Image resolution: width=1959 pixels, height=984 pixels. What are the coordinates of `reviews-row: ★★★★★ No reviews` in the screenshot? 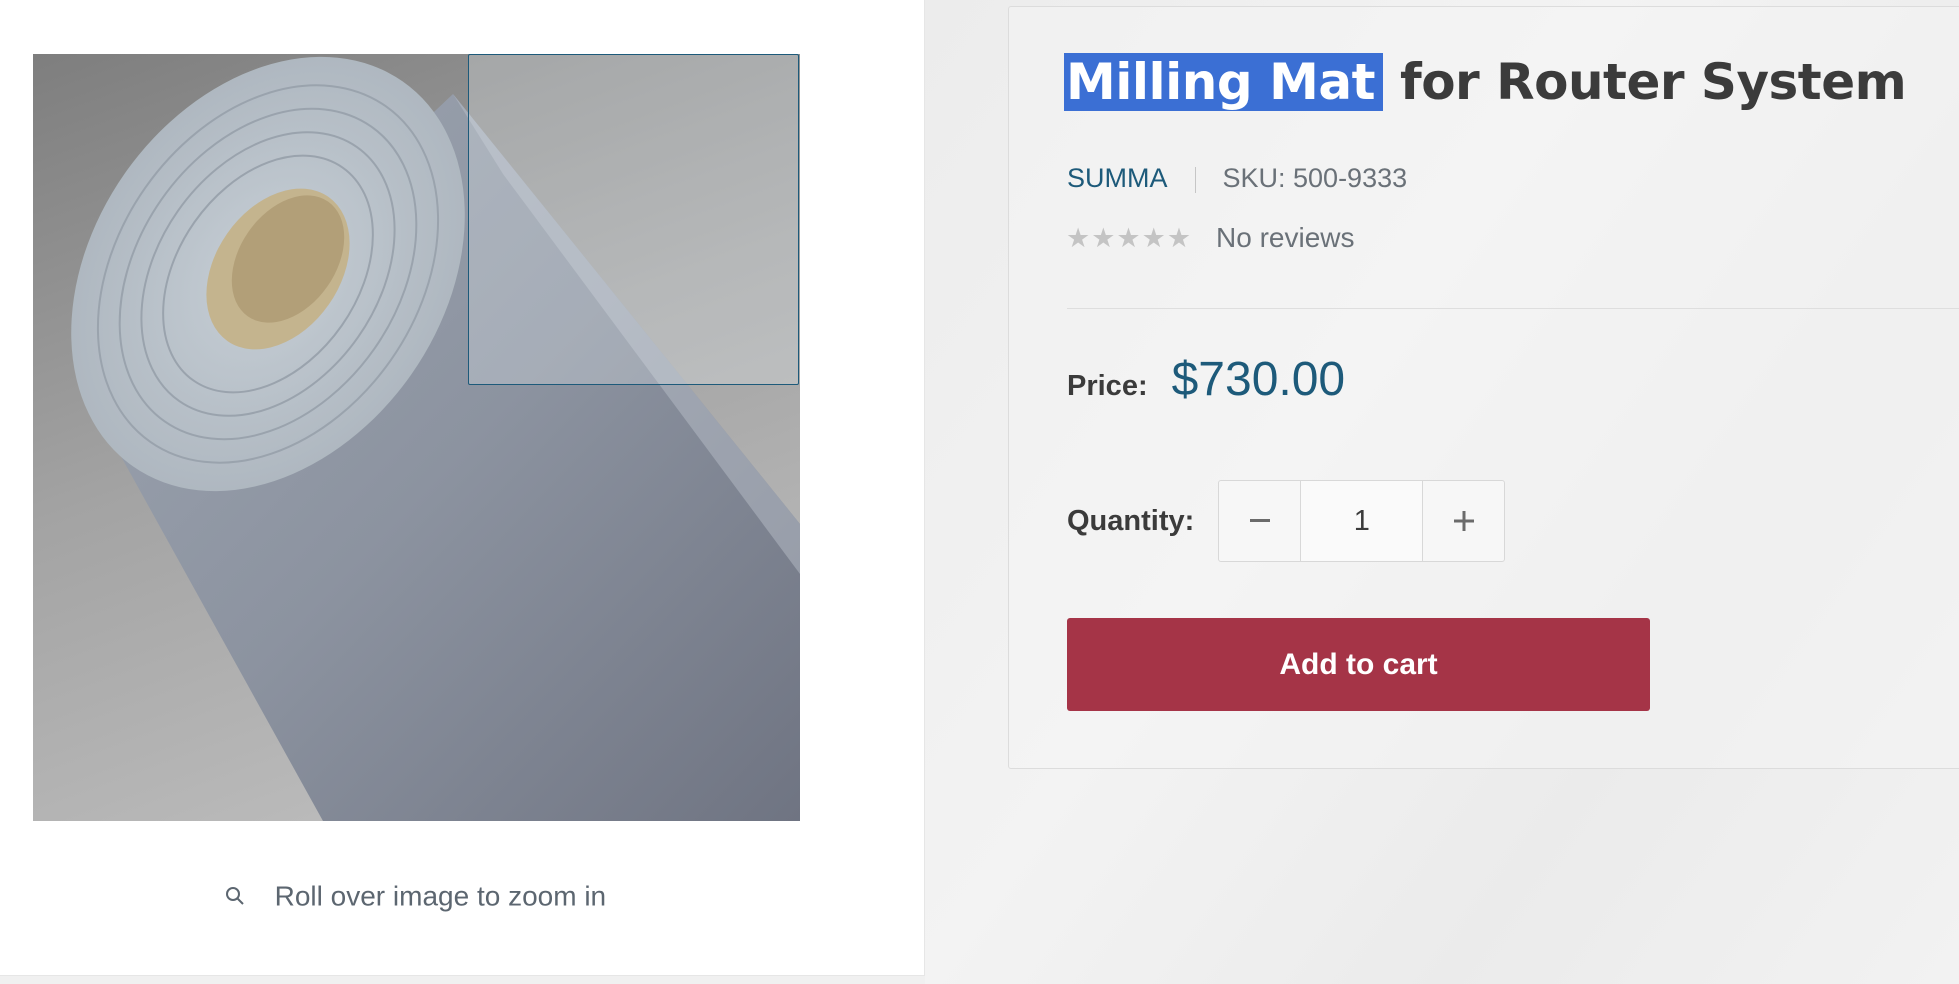 It's located at (1210, 238).